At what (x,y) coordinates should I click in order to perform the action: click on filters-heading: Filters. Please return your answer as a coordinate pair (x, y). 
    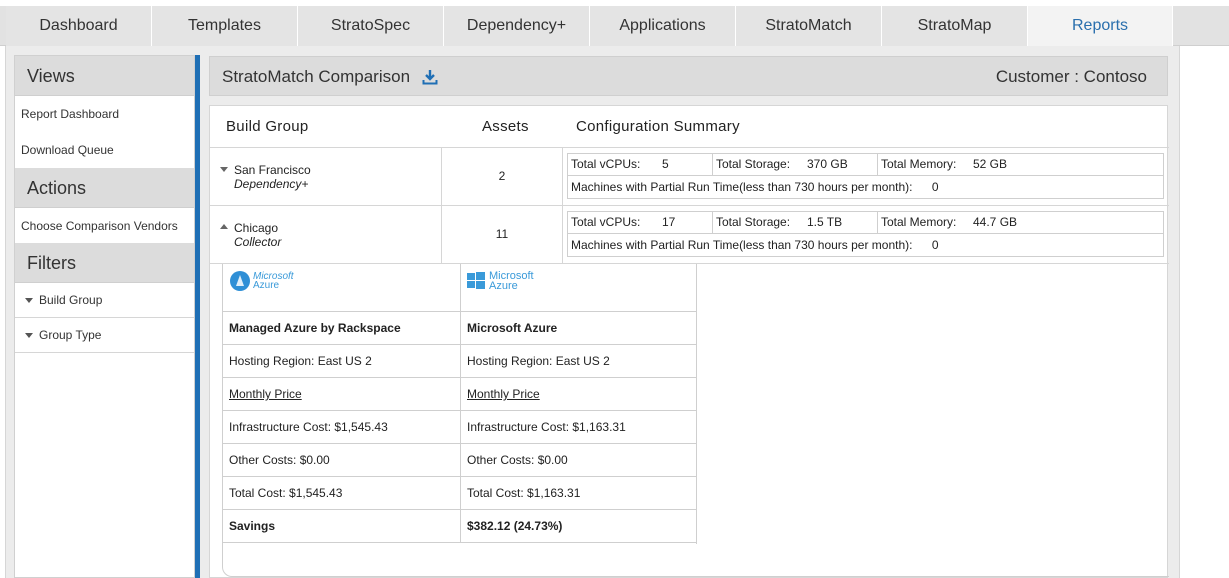
    Looking at the image, I should click on (104, 263).